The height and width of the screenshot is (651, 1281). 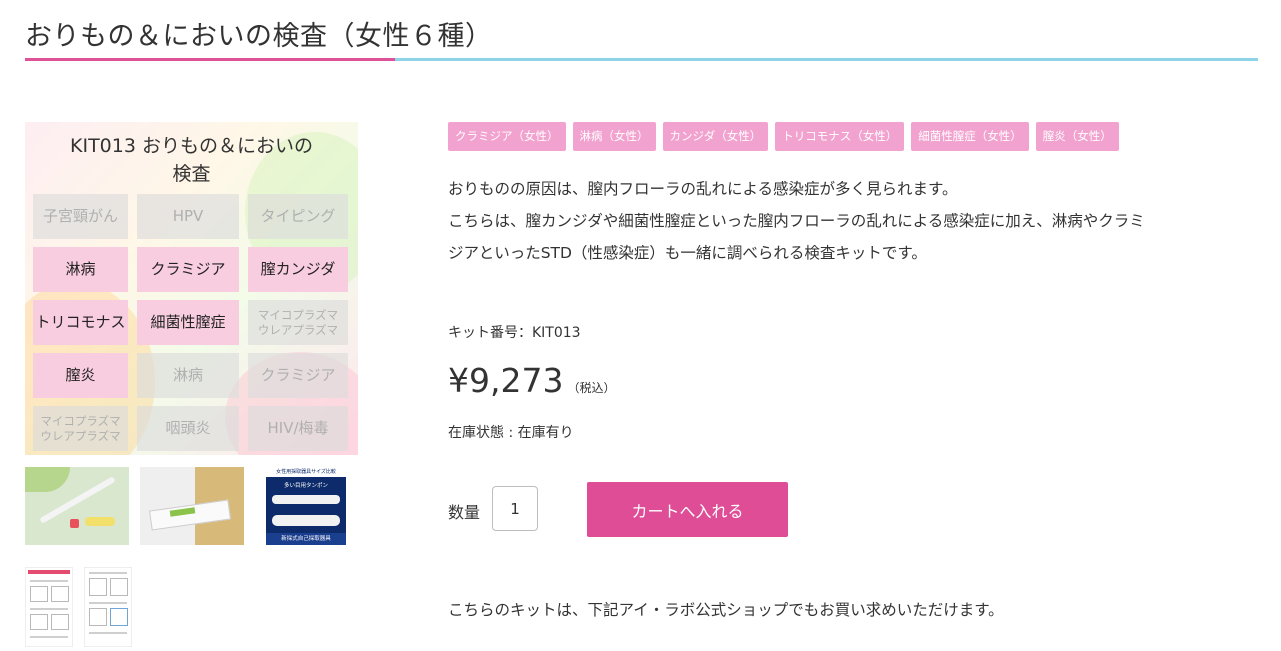 I want to click on thumb-top-band: 女性用採取器具サイズ比較, so click(x=306, y=472).